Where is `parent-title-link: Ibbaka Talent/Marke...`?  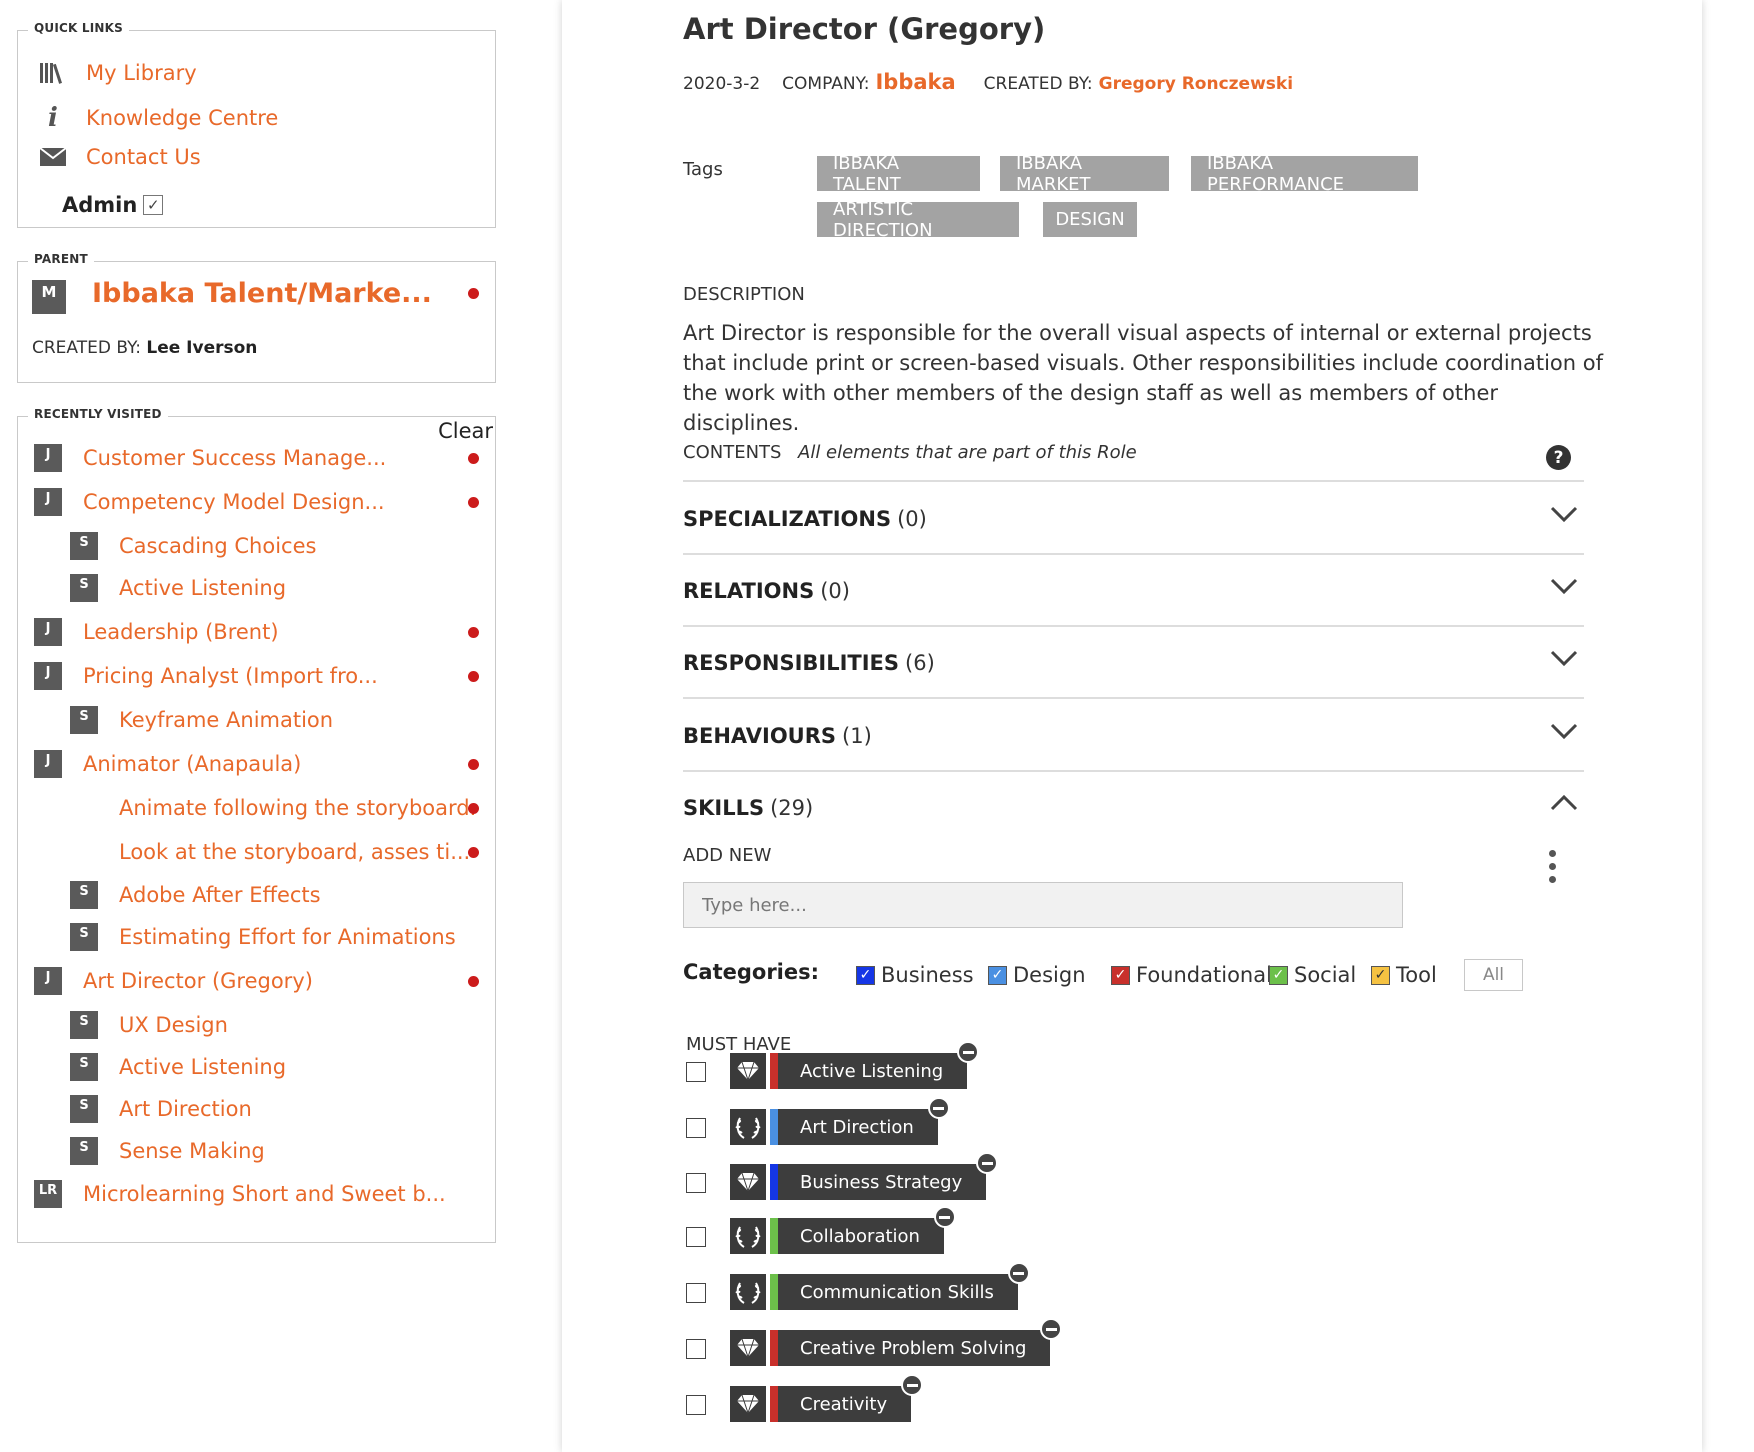
parent-title-link: Ibbaka Talent/Marke... is located at coordinates (262, 293).